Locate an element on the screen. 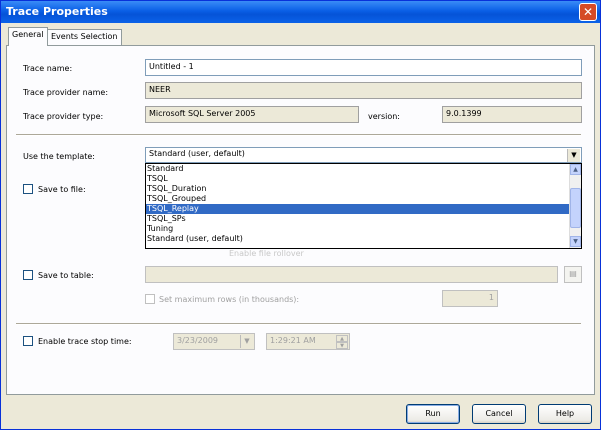  list-scrollbar: ▲ ▼ is located at coordinates (575, 206).